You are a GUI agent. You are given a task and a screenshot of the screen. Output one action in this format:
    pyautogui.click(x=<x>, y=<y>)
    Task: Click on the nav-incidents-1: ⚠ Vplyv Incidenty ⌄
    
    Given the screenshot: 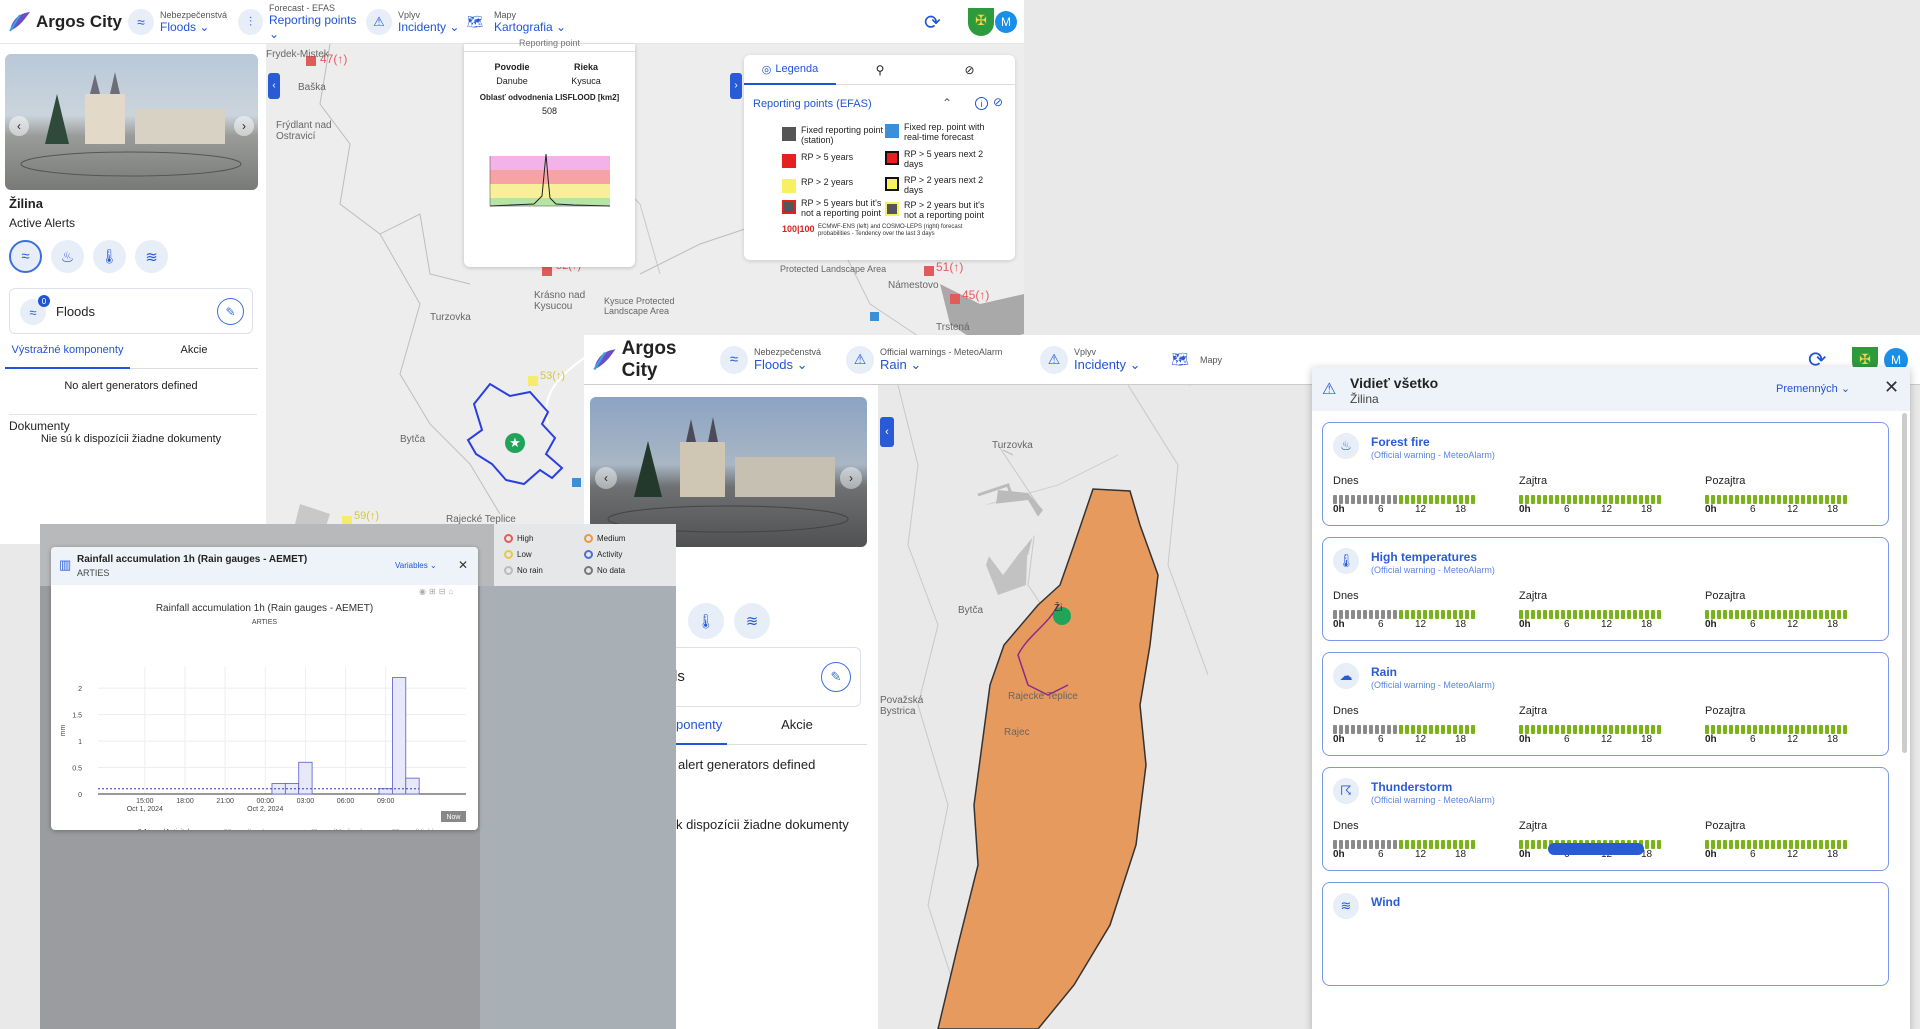 What is the action you would take?
    pyautogui.click(x=414, y=21)
    